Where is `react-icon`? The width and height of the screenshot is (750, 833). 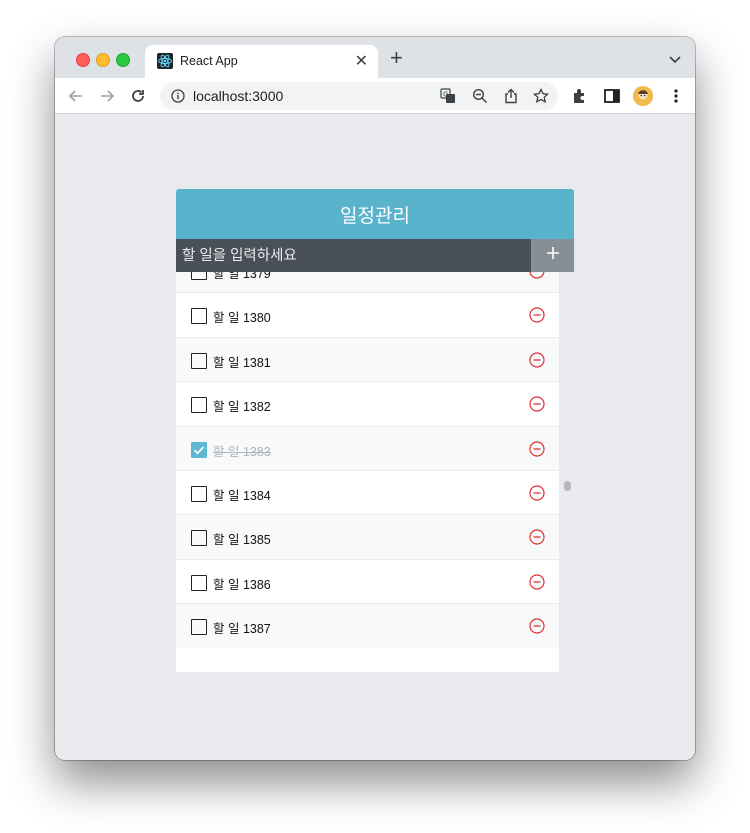 react-icon is located at coordinates (165, 61).